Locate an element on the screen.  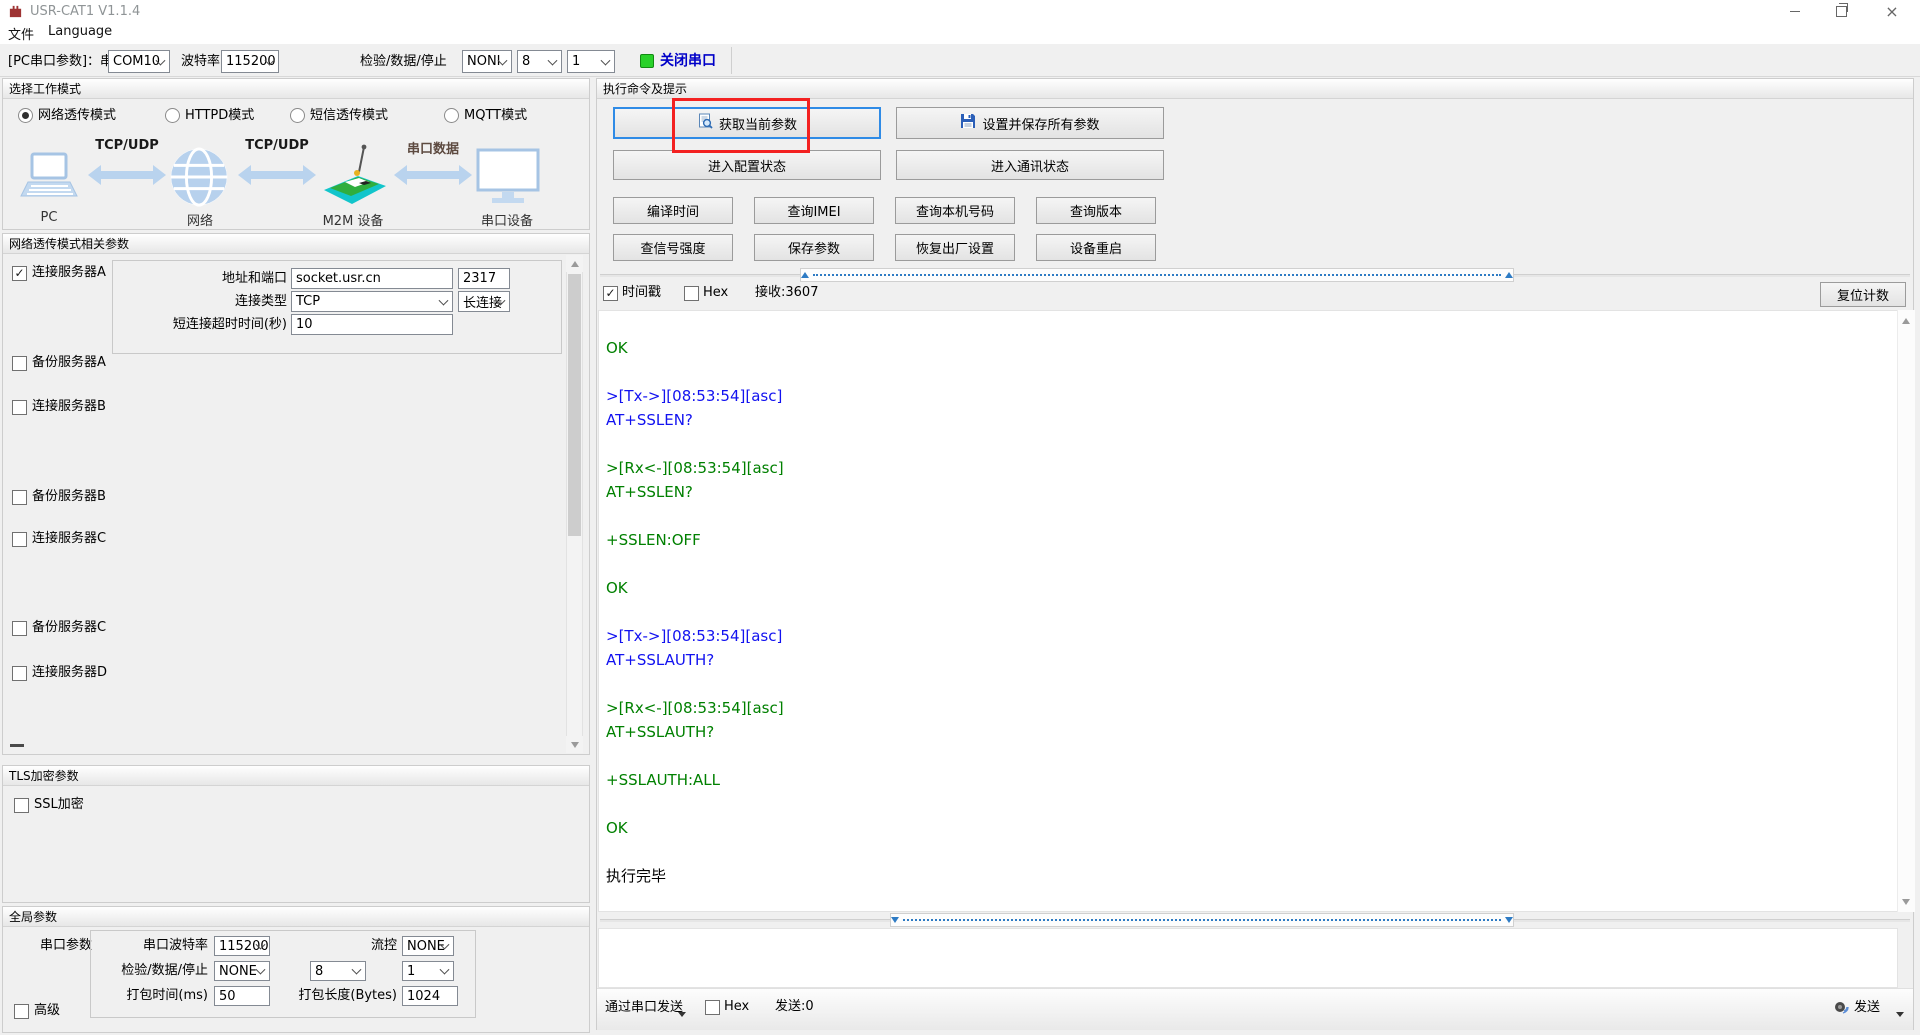
checkbox-hex-send is located at coordinates (712, 1007).